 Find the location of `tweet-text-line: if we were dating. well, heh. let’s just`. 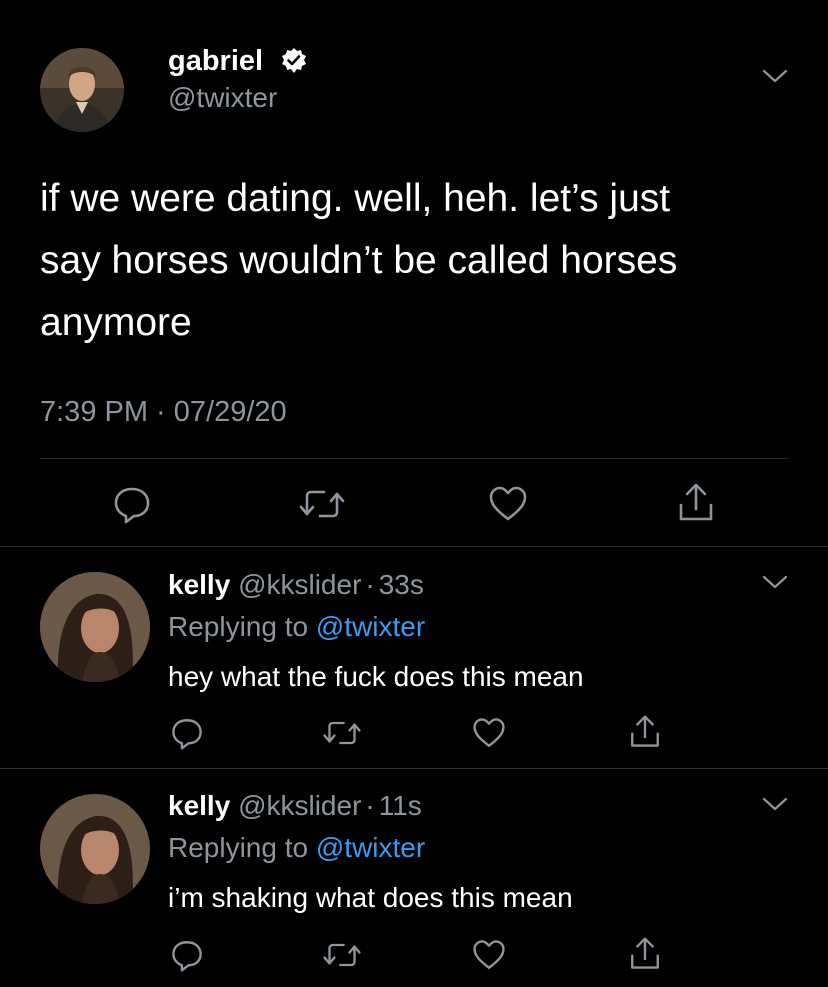

tweet-text-line: if we were dating. well, heh. let’s just is located at coordinates (355, 198).